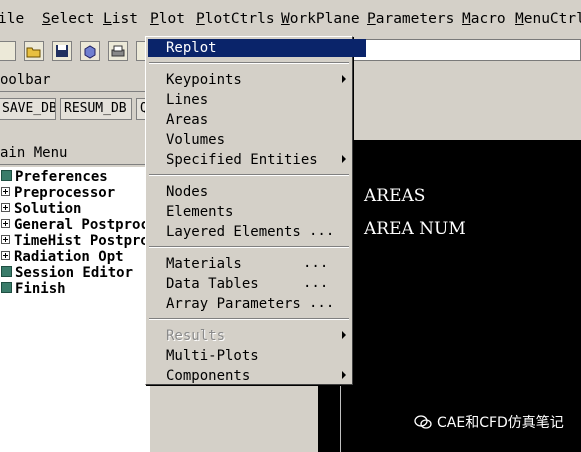 The width and height of the screenshot is (581, 452). I want to click on menu-item-multi-plots: Multi-Plots, so click(212, 356).